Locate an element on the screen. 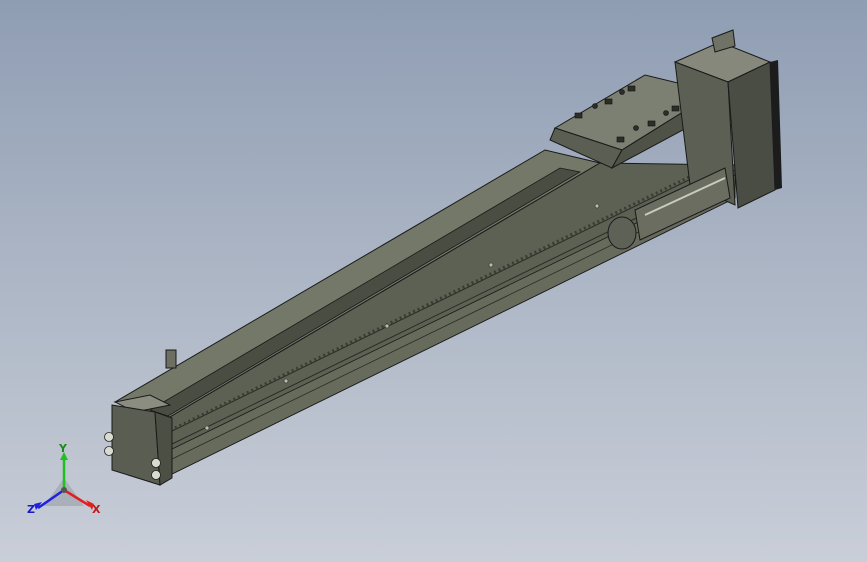 The height and width of the screenshot is (562, 867). triad-graphic is located at coordinates (64, 481).